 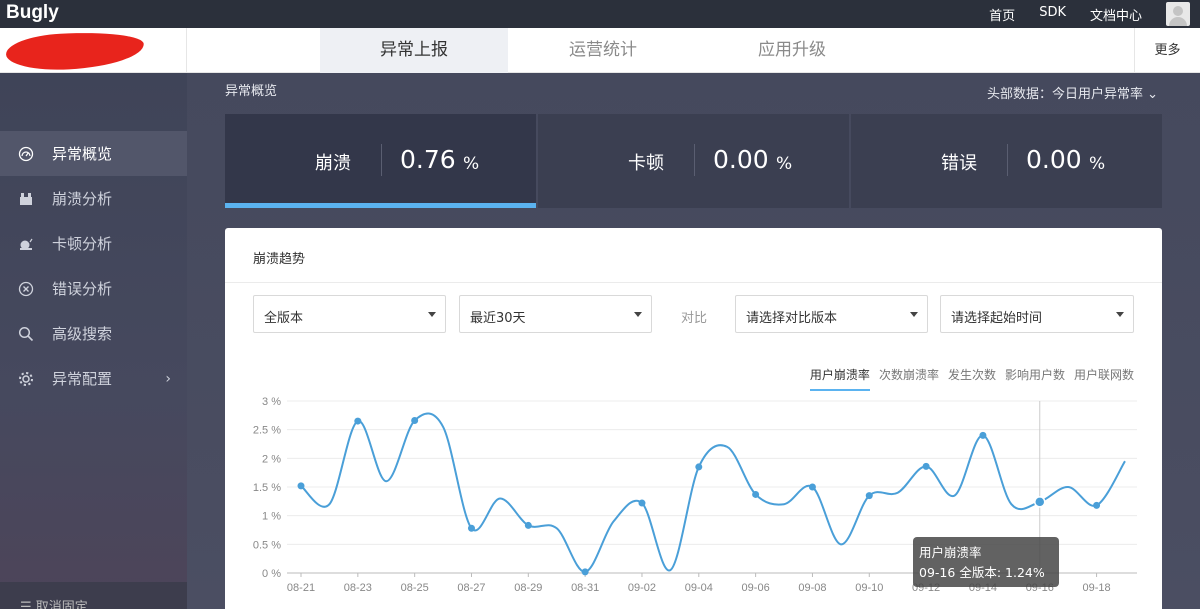 I want to click on x-tick-label: 09-04, so click(x=699, y=588).